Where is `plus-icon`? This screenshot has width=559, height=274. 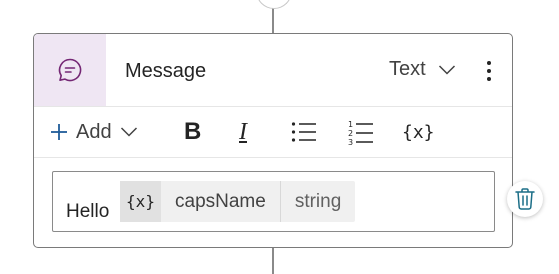
plus-icon is located at coordinates (59, 132).